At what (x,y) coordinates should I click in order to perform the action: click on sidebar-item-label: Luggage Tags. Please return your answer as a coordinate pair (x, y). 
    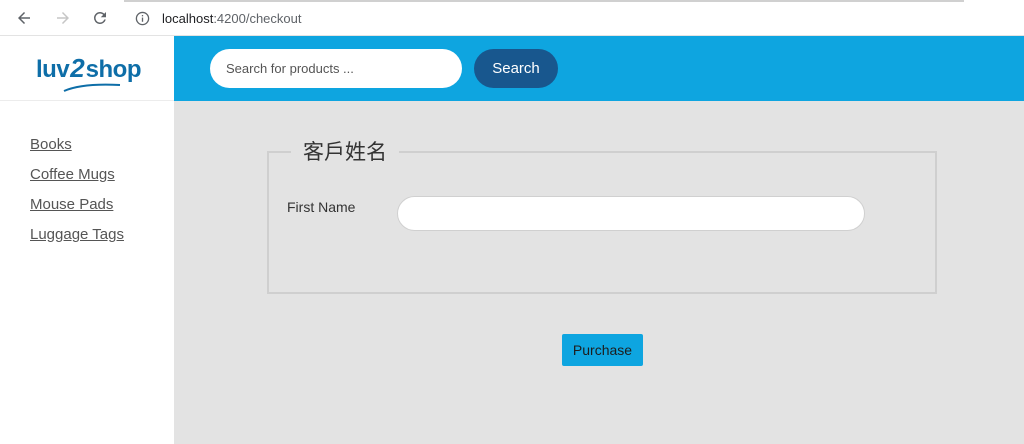
    Looking at the image, I should click on (77, 234).